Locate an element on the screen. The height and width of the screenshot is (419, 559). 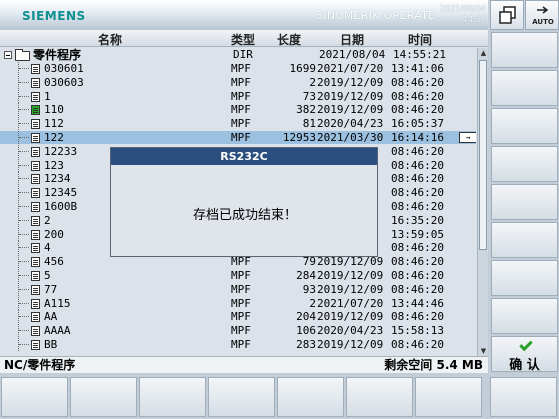
file-row: 030601 MPF 1699 2021/07/20 13:41:06 is located at coordinates (238, 68).